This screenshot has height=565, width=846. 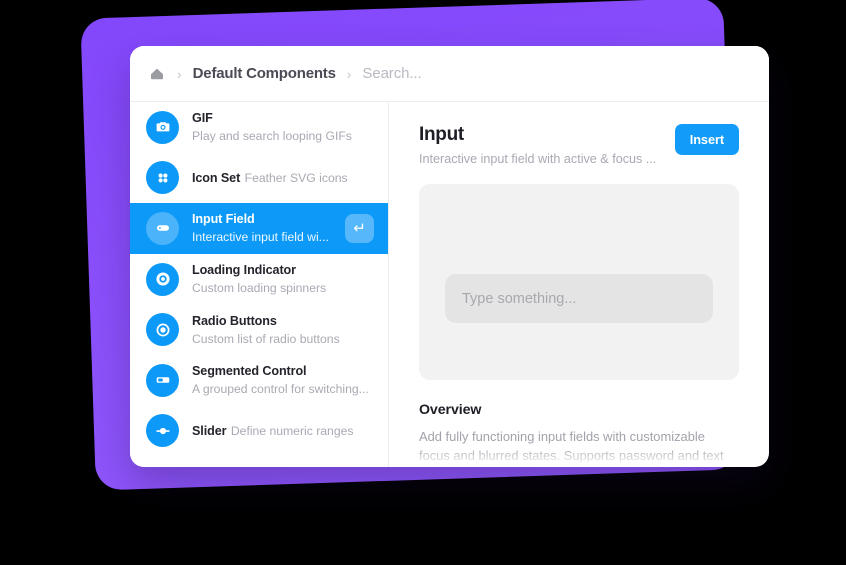 I want to click on radio-button-icon, so click(x=162, y=330).